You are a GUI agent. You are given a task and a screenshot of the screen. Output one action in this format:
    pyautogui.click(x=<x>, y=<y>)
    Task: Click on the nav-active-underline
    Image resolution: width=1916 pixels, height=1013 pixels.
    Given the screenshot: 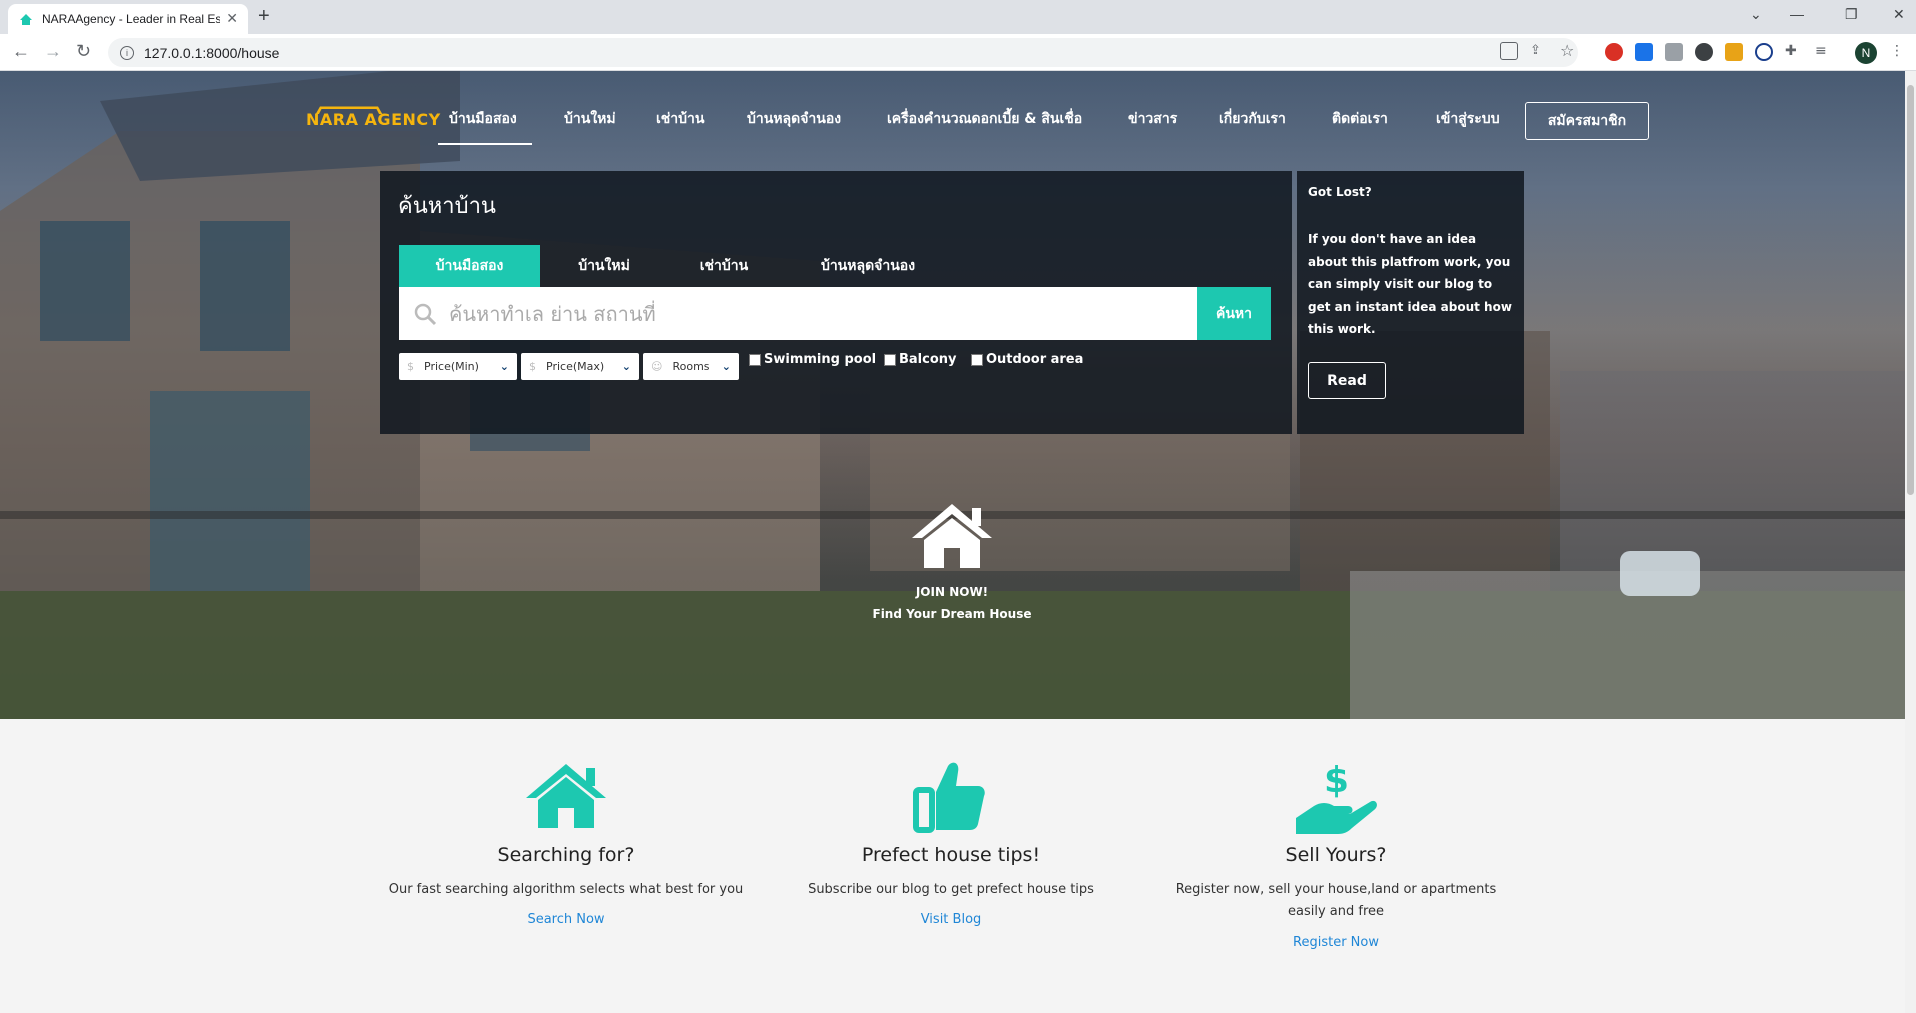 What is the action you would take?
    pyautogui.click(x=485, y=144)
    